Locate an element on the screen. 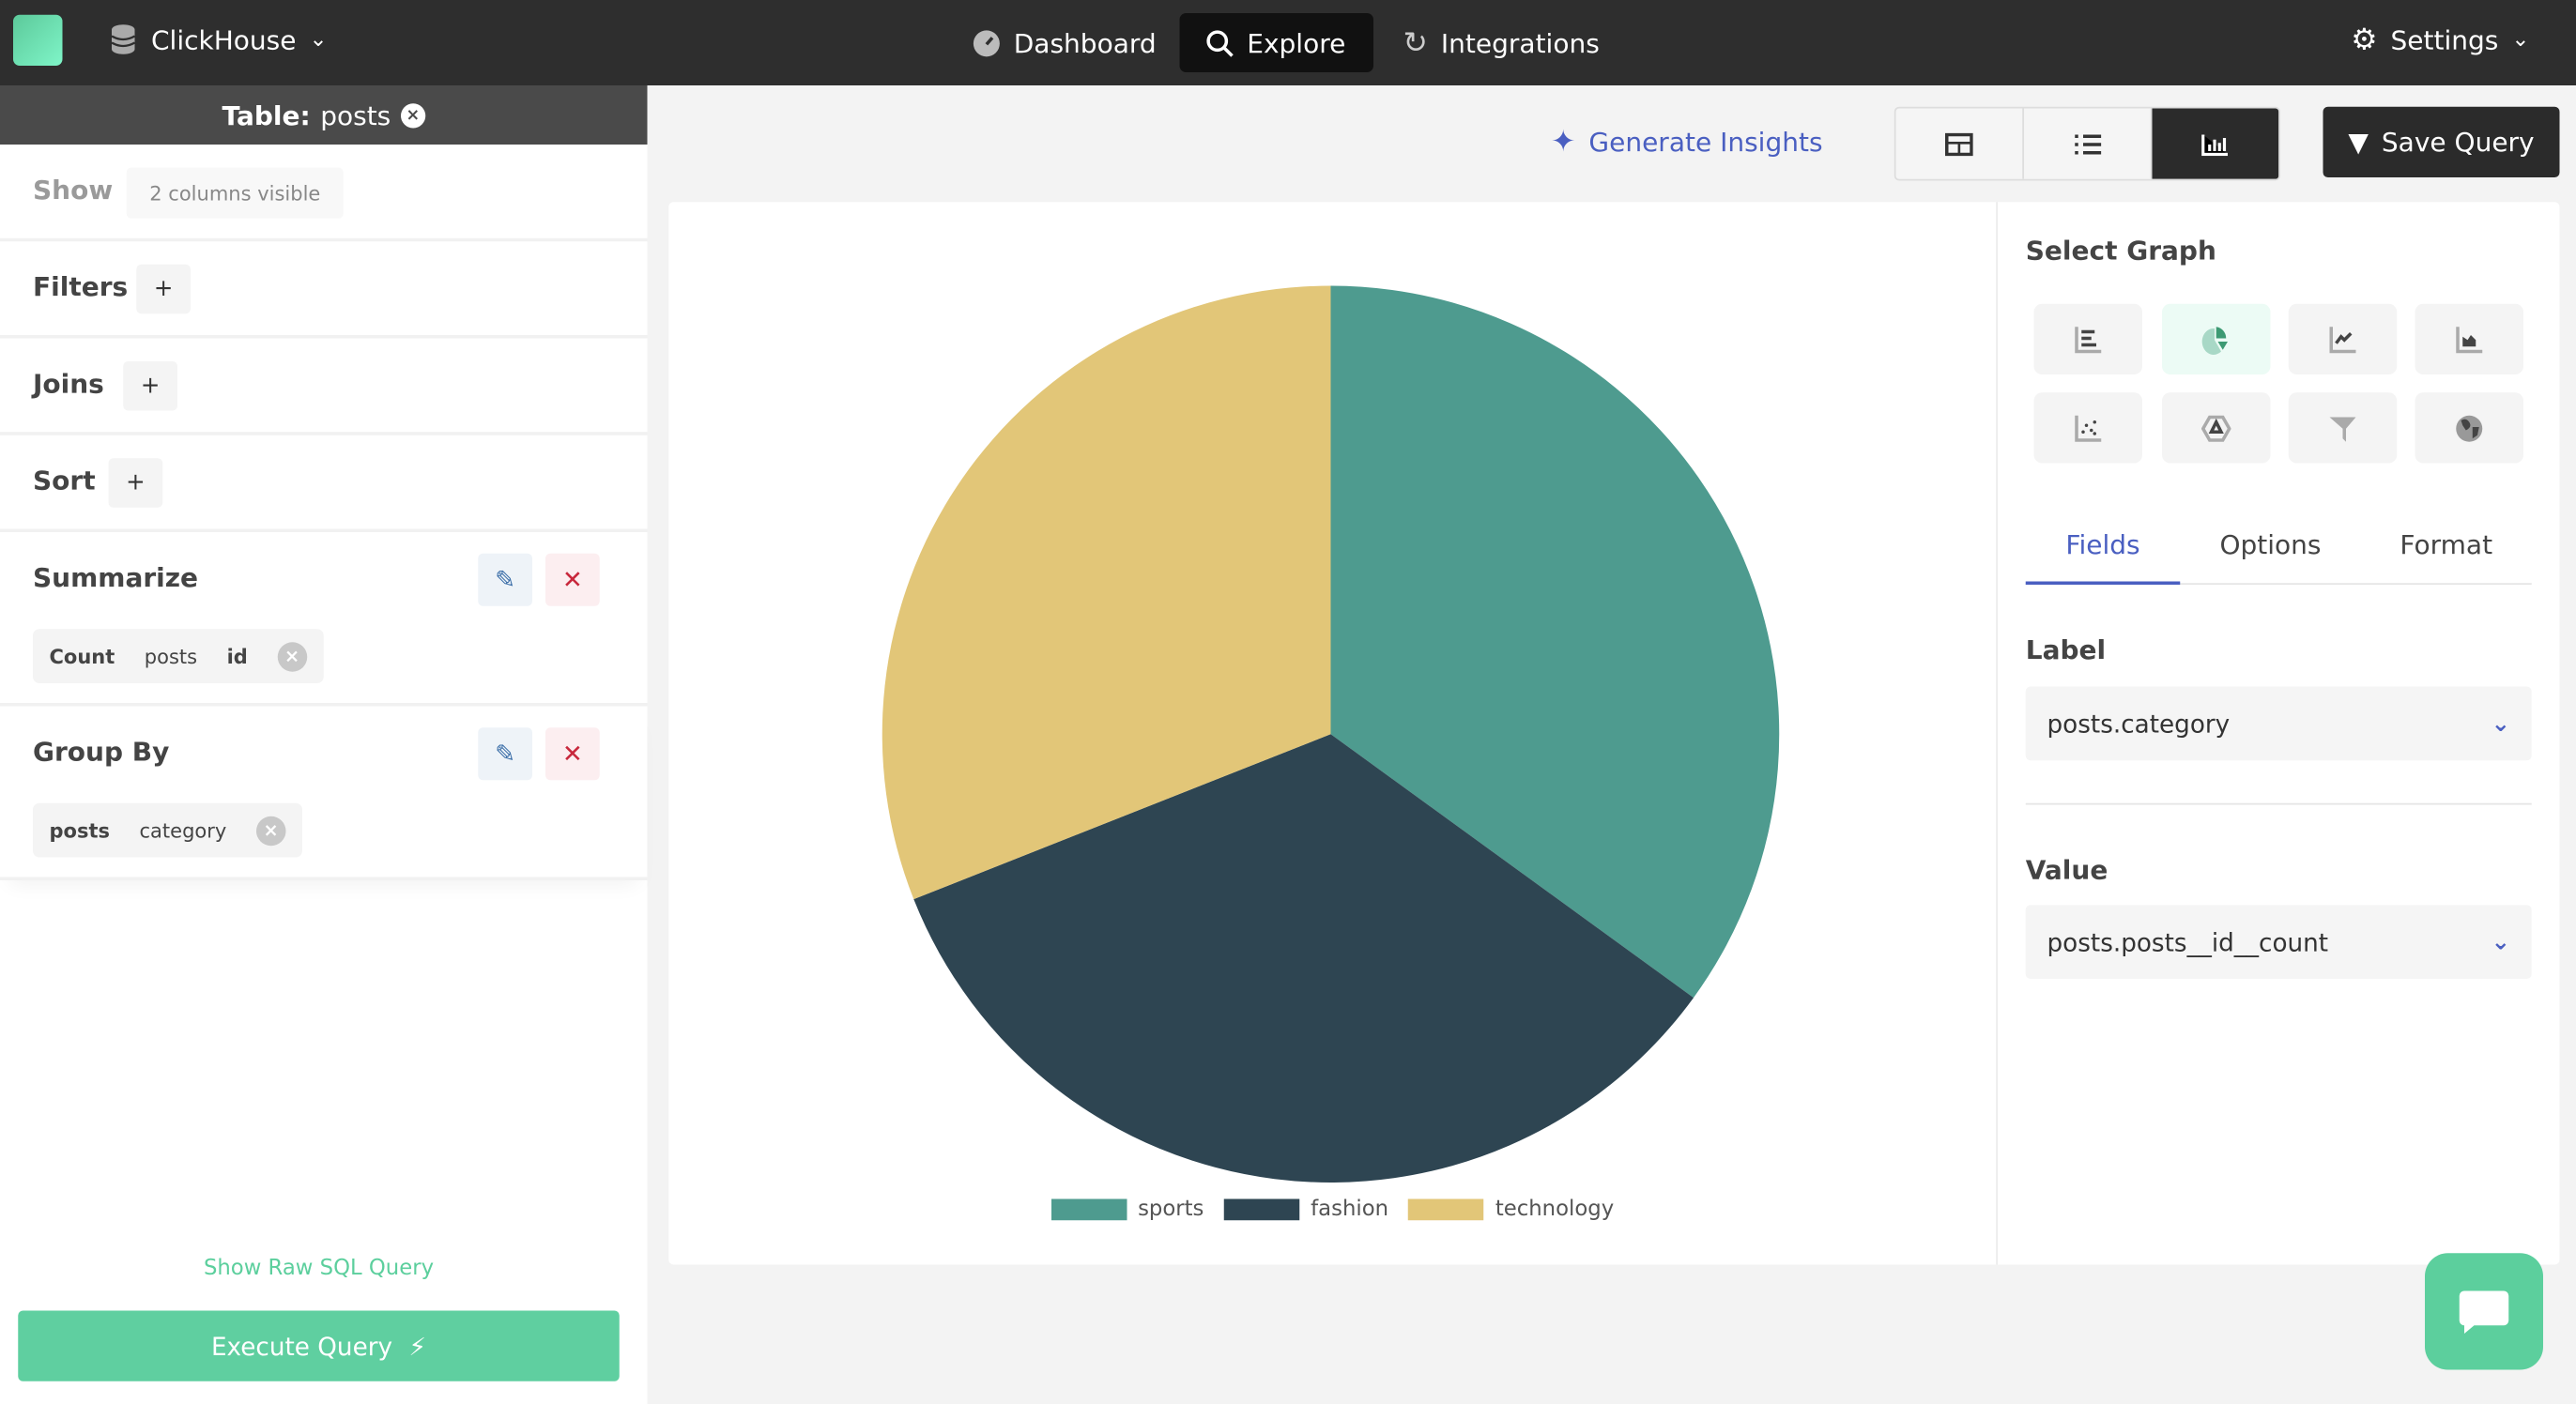  chat-bubble-icon is located at coordinates (2484, 1312).